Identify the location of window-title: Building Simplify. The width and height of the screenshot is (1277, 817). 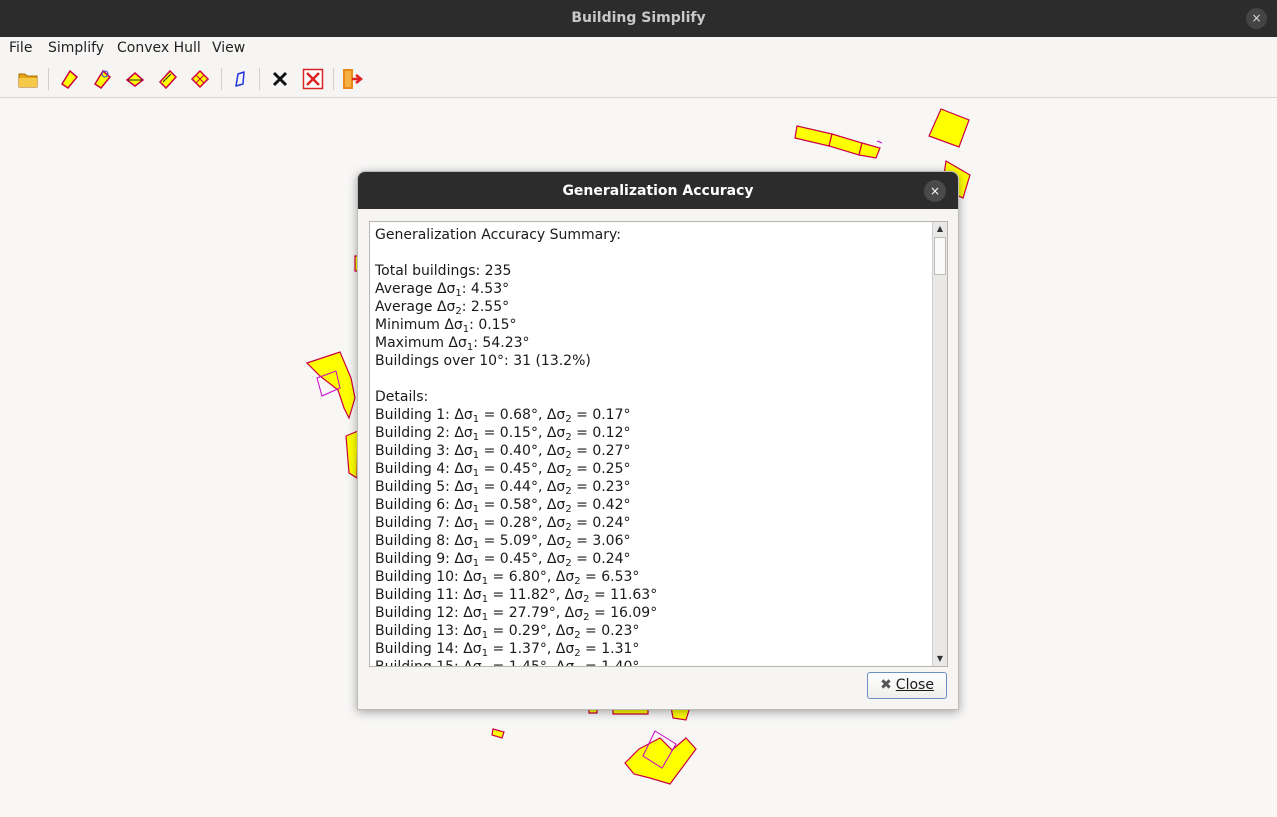
(638, 18).